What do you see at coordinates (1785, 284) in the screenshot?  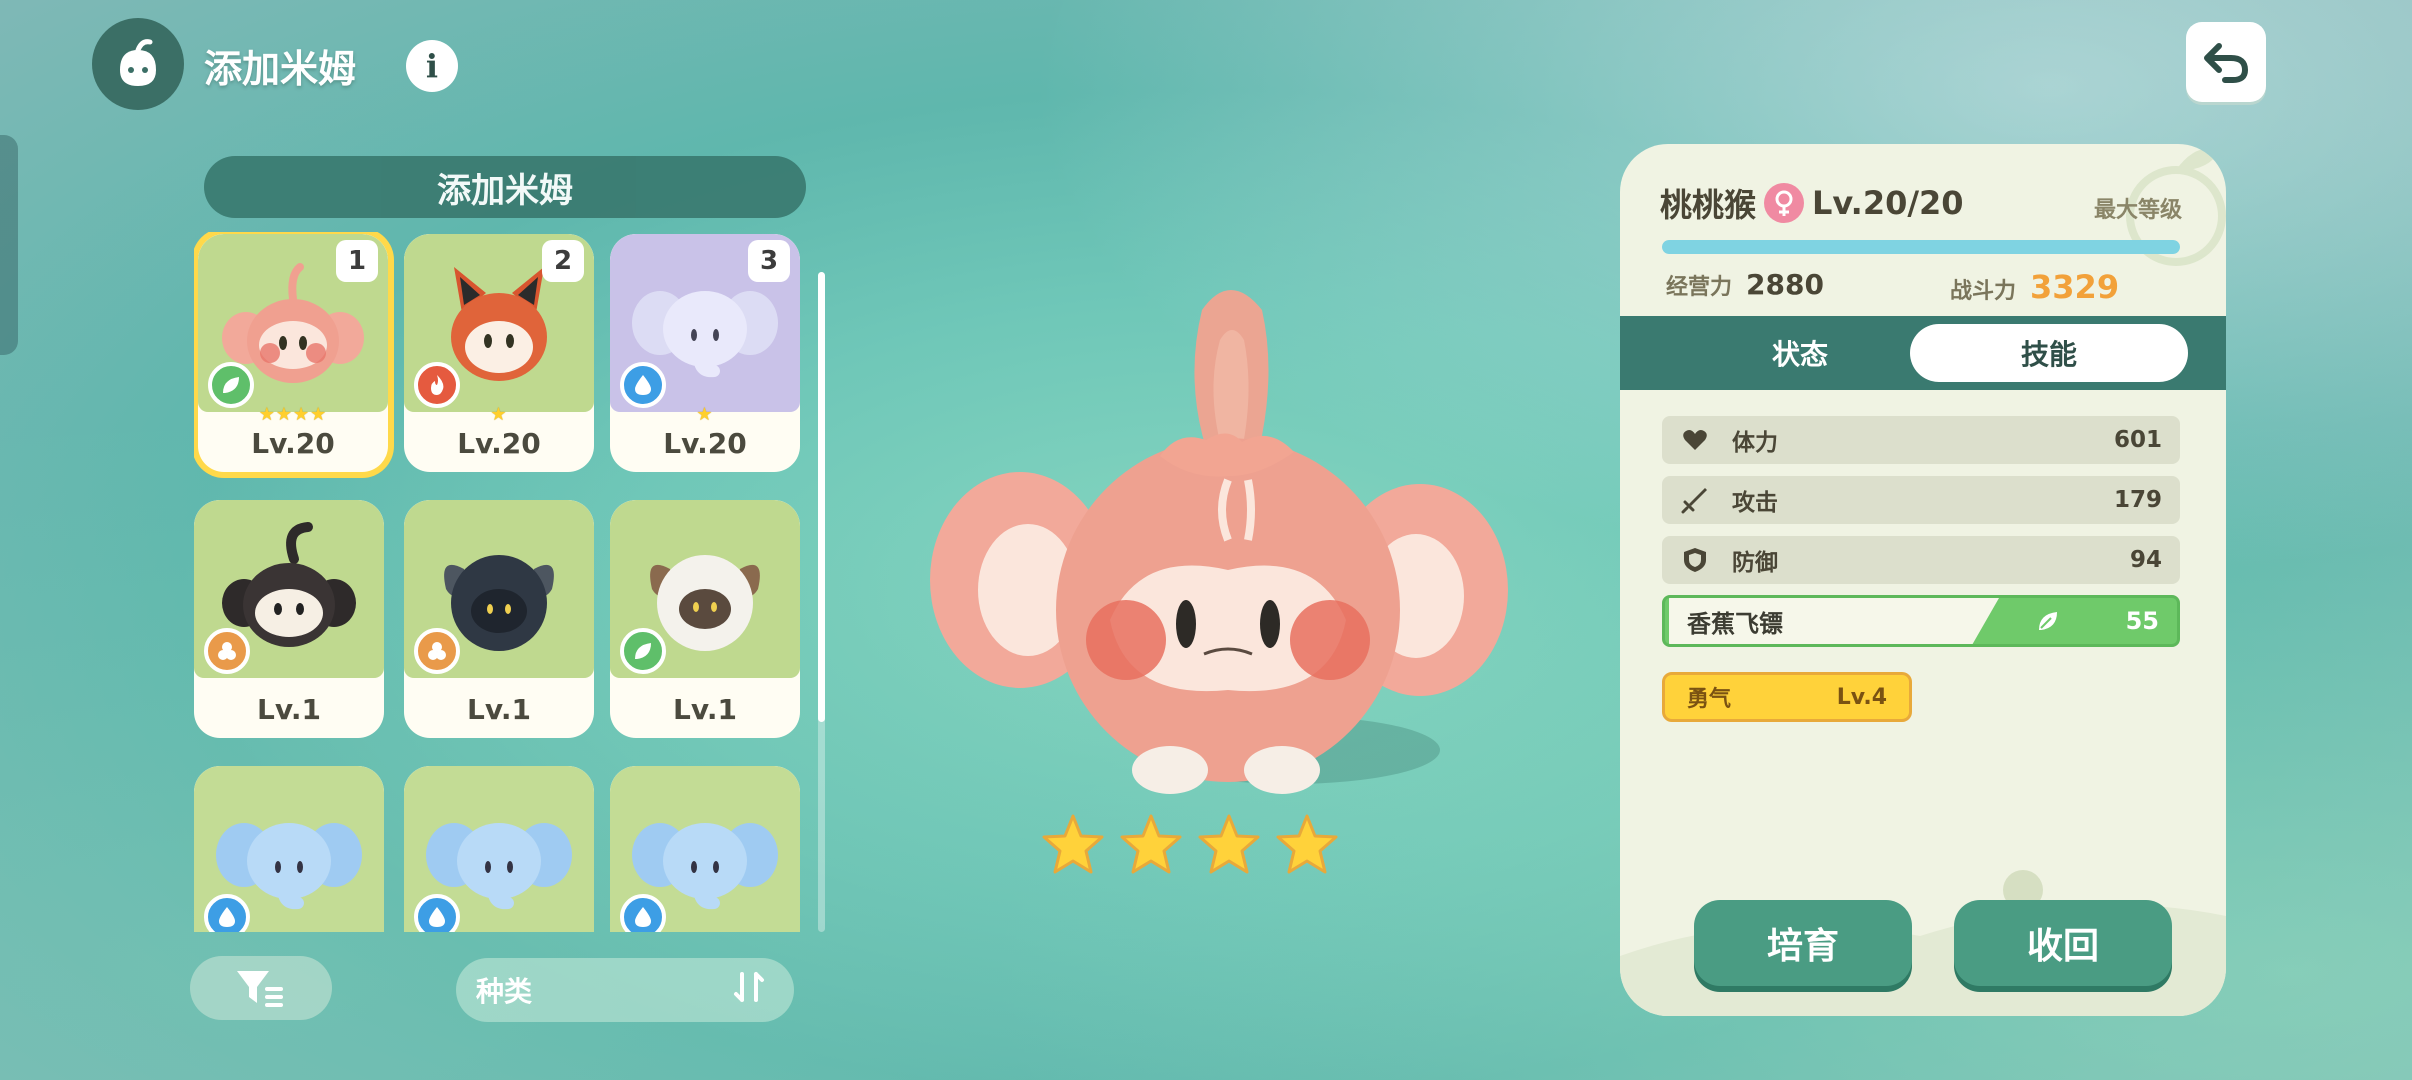 I see `business-value: 2880` at bounding box center [1785, 284].